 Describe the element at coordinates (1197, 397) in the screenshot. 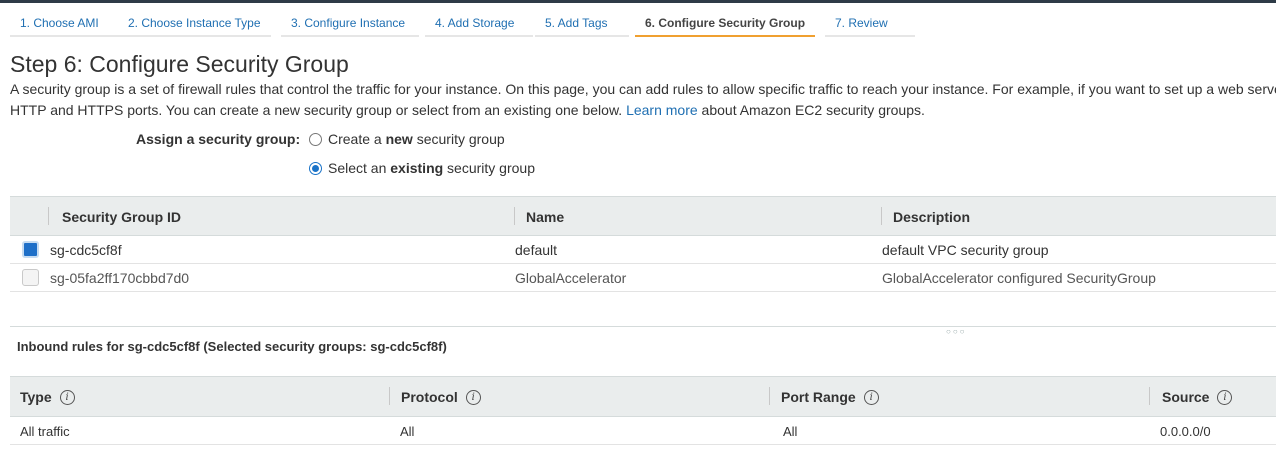

I see `column-header-source: Source i` at that location.